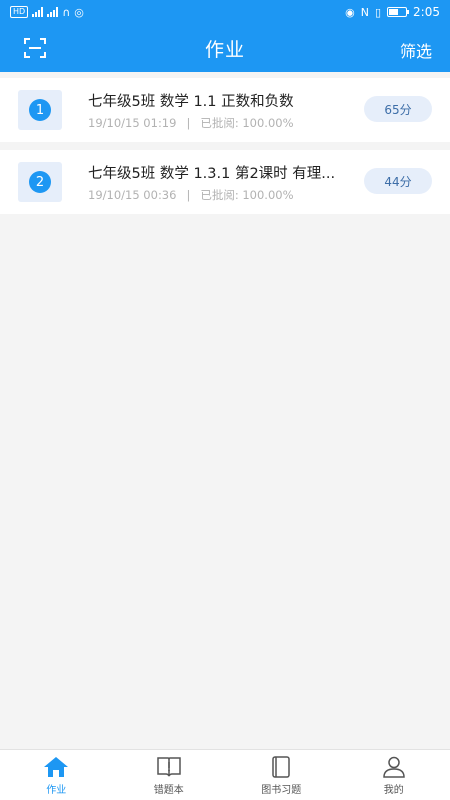 This screenshot has width=450, height=800. I want to click on tab-mine: 我的, so click(394, 775).